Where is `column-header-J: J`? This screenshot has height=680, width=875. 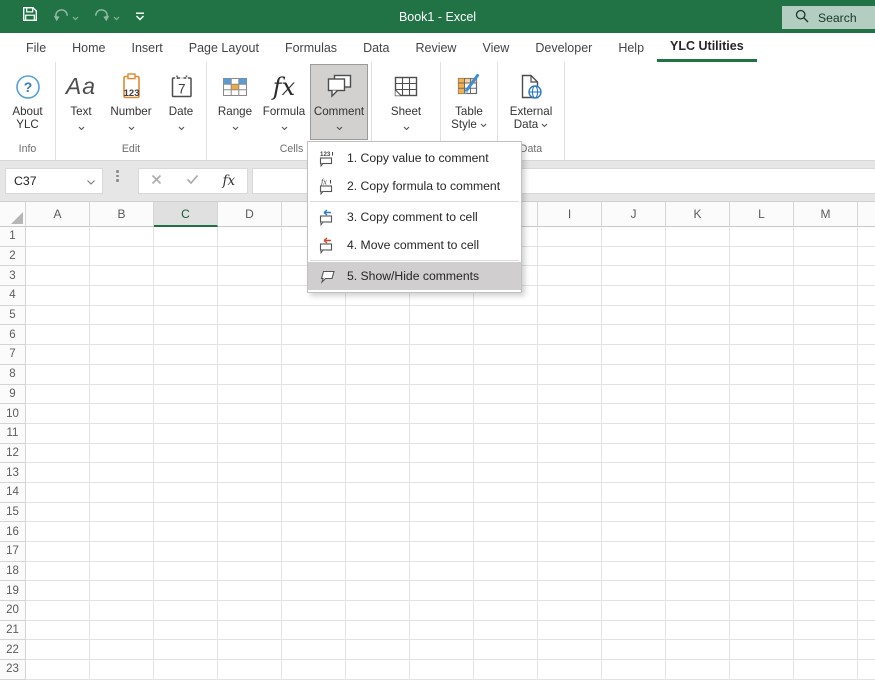 column-header-J: J is located at coordinates (634, 214).